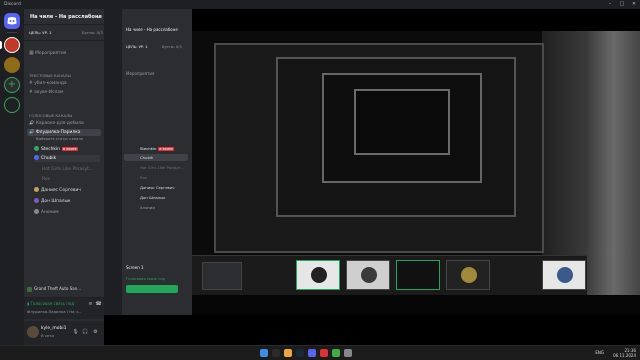  Describe the element at coordinates (157, 148) in the screenshot. I see `nested-user-0: Stechkin В ЭФИРЕ` at that location.